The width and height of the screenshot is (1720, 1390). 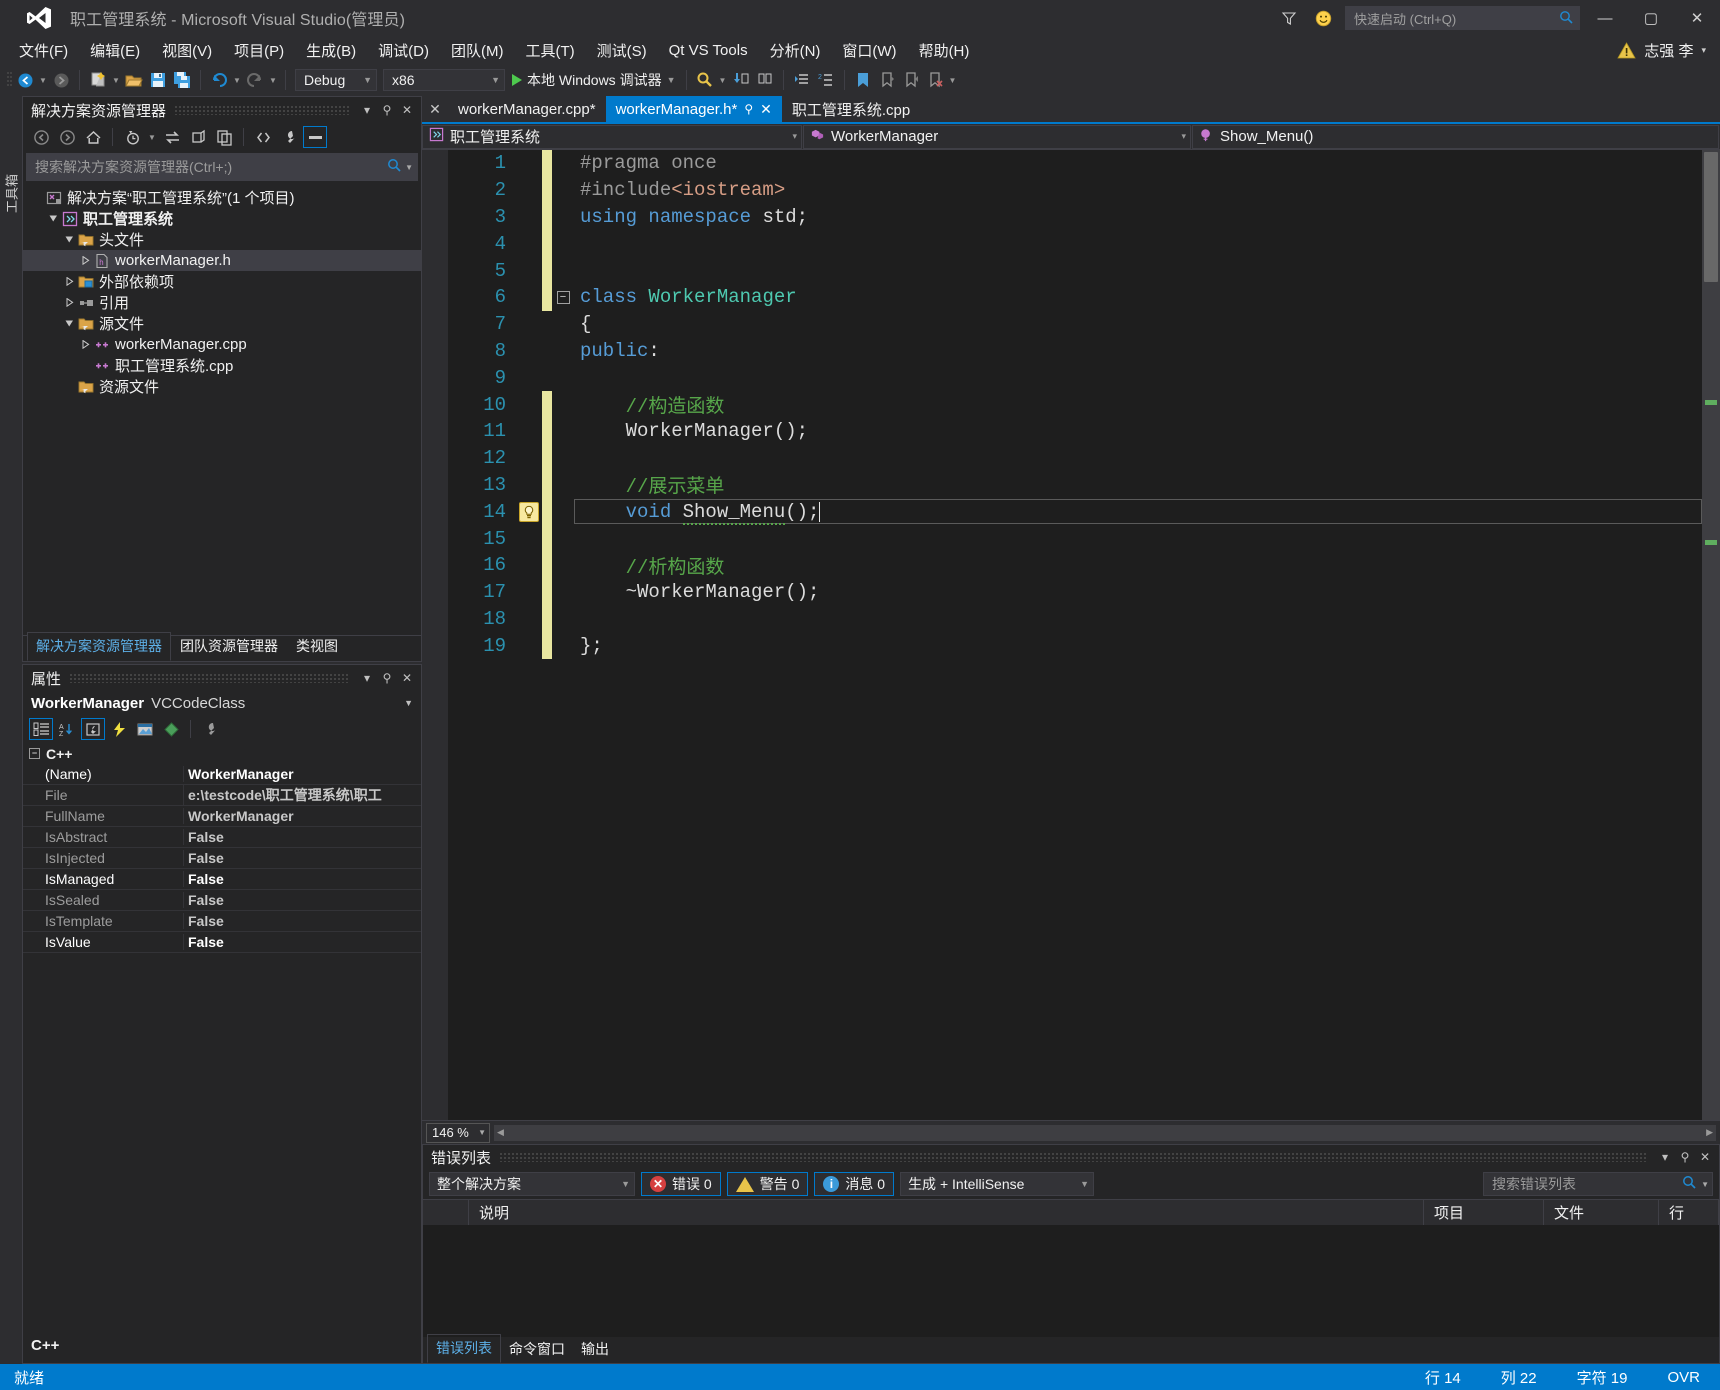 What do you see at coordinates (863, 80) in the screenshot?
I see `bookmark-icon` at bounding box center [863, 80].